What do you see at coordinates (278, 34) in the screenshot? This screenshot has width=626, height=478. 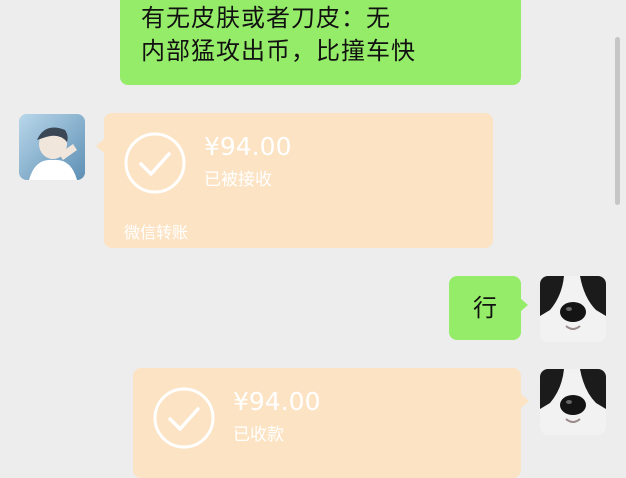 I see `message-text: 有无皮肤或者刀皮：无 内部猛攻出币，比撞车快` at bounding box center [278, 34].